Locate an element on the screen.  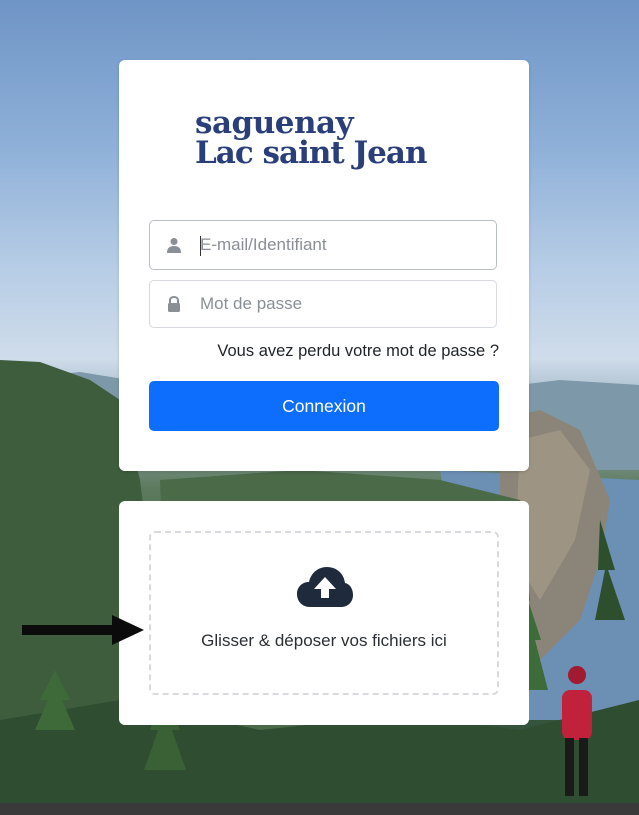
forgot-password-link: Vous avez perdu votre mot de passe ? is located at coordinates (358, 351).